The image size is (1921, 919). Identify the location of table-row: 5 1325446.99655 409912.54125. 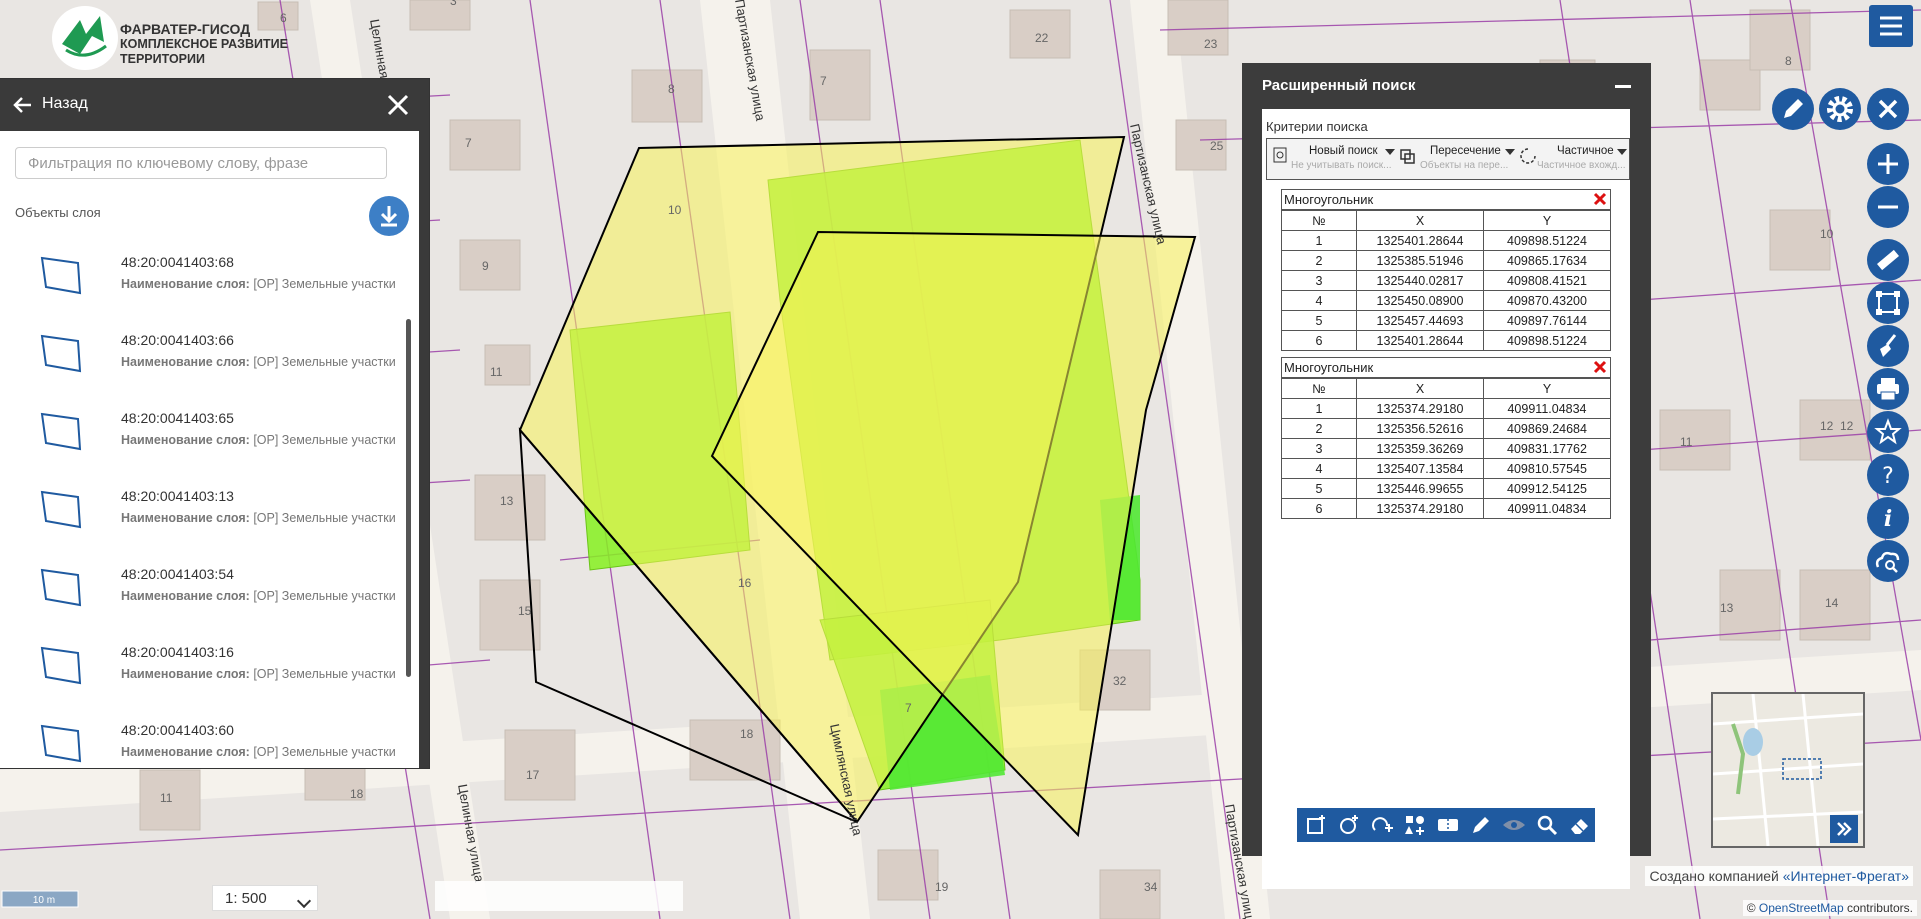
(1446, 488).